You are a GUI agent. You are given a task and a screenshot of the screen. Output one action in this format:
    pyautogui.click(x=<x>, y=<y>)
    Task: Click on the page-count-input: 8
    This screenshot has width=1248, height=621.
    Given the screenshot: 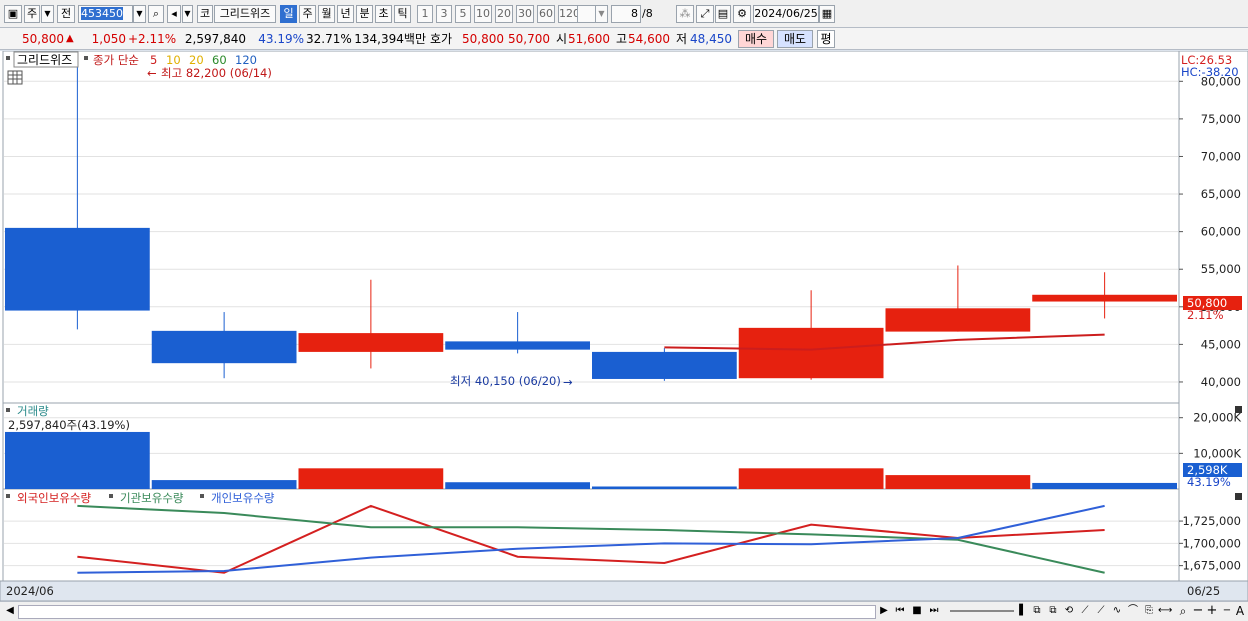 What is the action you would take?
    pyautogui.click(x=626, y=14)
    